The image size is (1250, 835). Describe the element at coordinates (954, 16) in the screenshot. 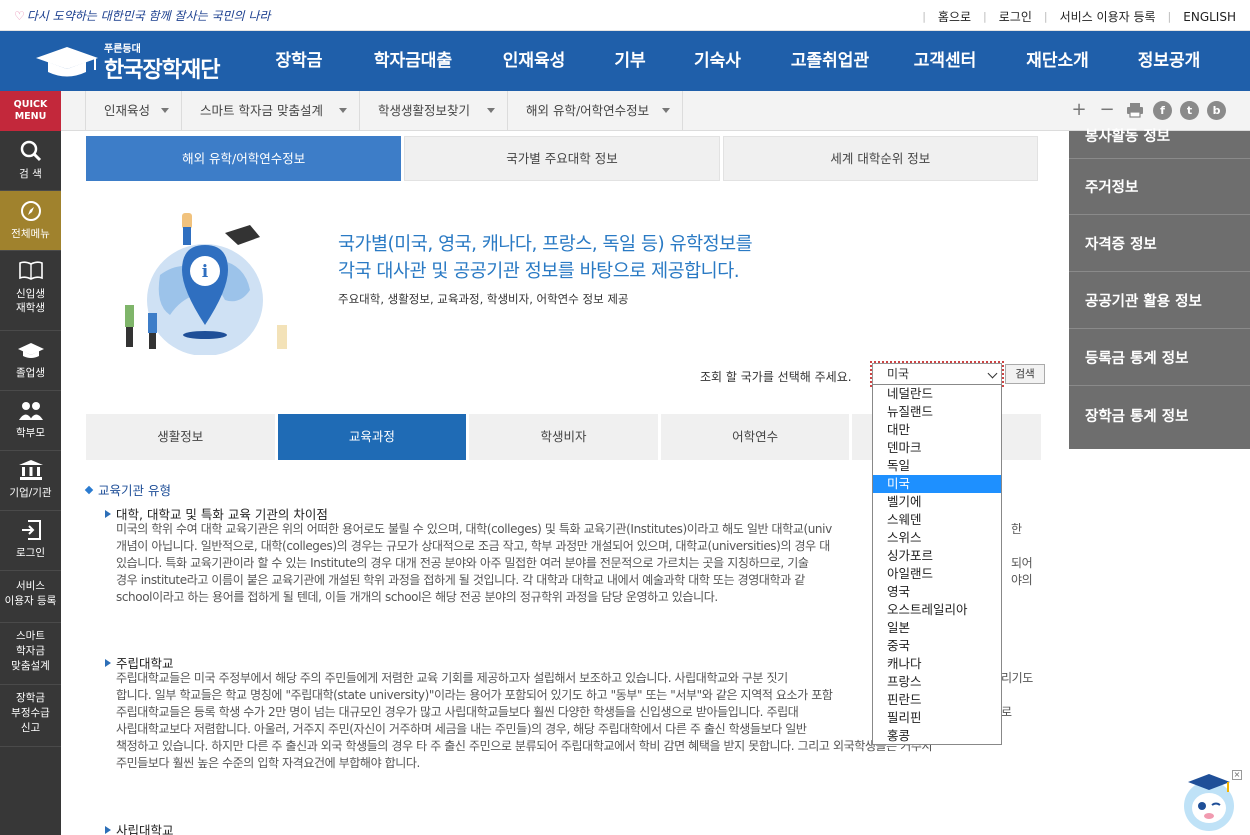

I see `home-link: 홈으로` at that location.